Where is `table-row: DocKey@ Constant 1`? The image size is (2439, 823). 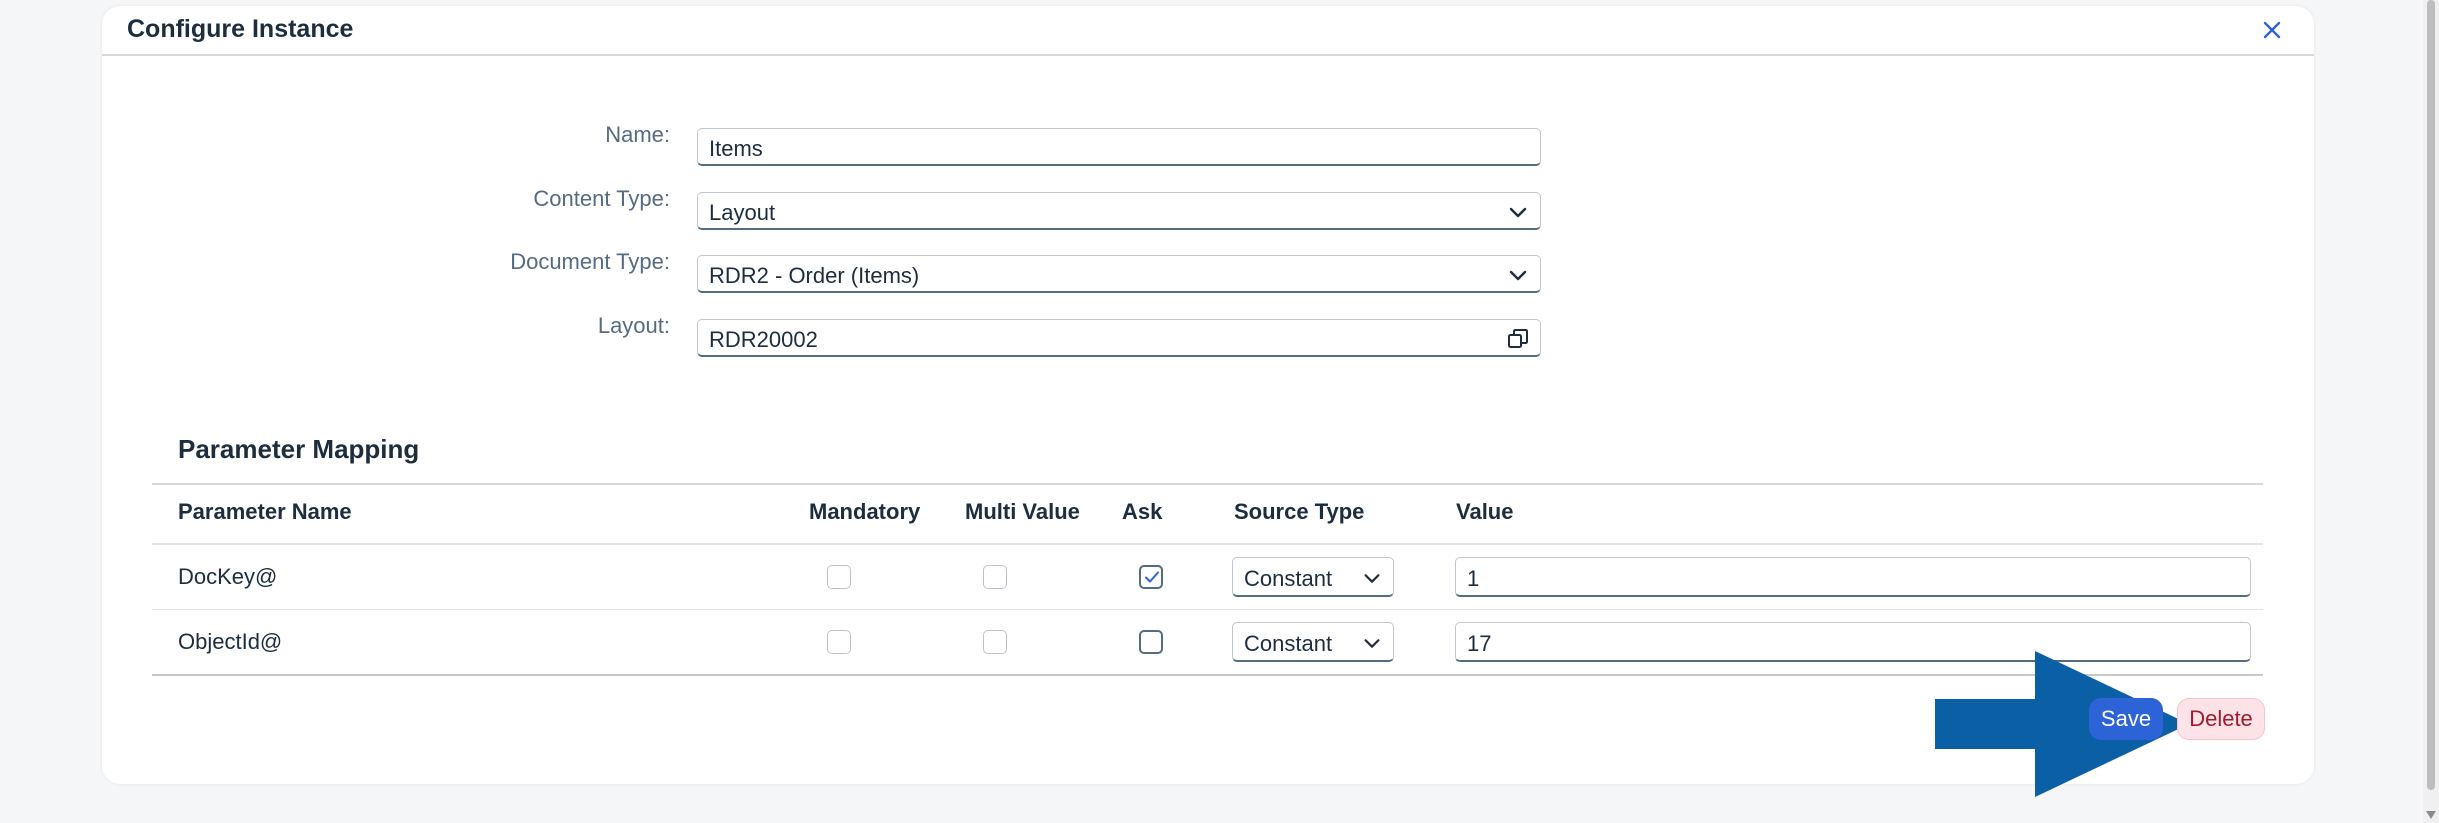
table-row: DocKey@ Constant 1 is located at coordinates (1207, 577).